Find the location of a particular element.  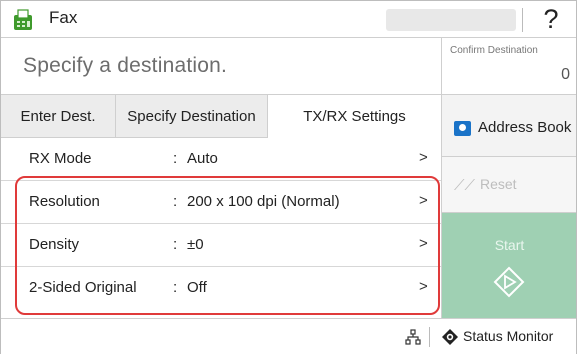

setting-row-resolution: Resolution : 200 x 100 dpi (Normal) > is located at coordinates (221, 202).